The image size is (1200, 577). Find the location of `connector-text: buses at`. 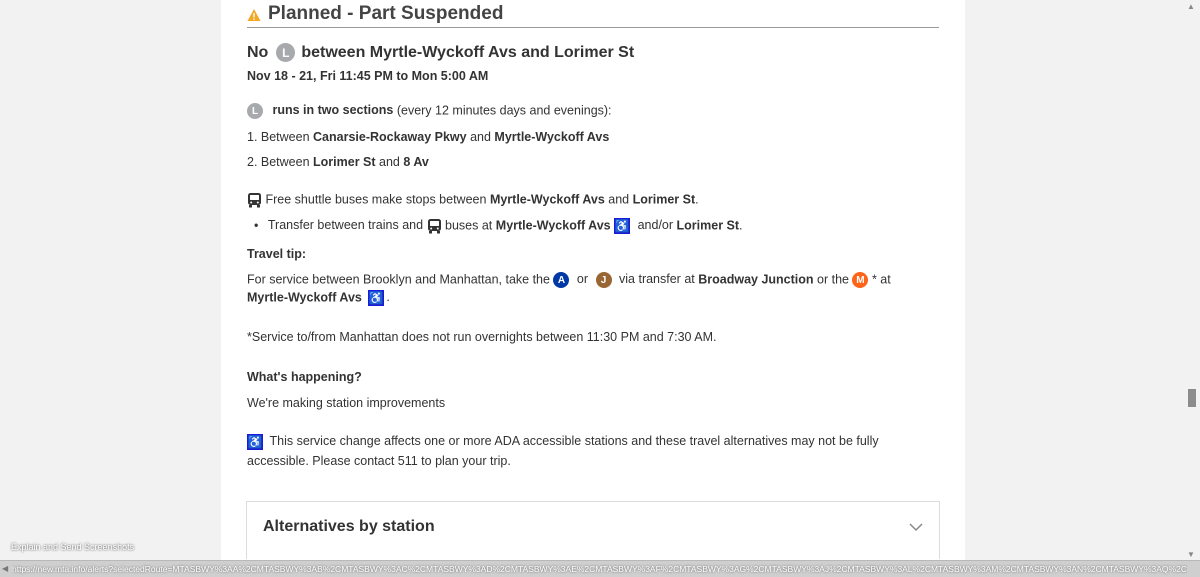

connector-text: buses at is located at coordinates (469, 225).